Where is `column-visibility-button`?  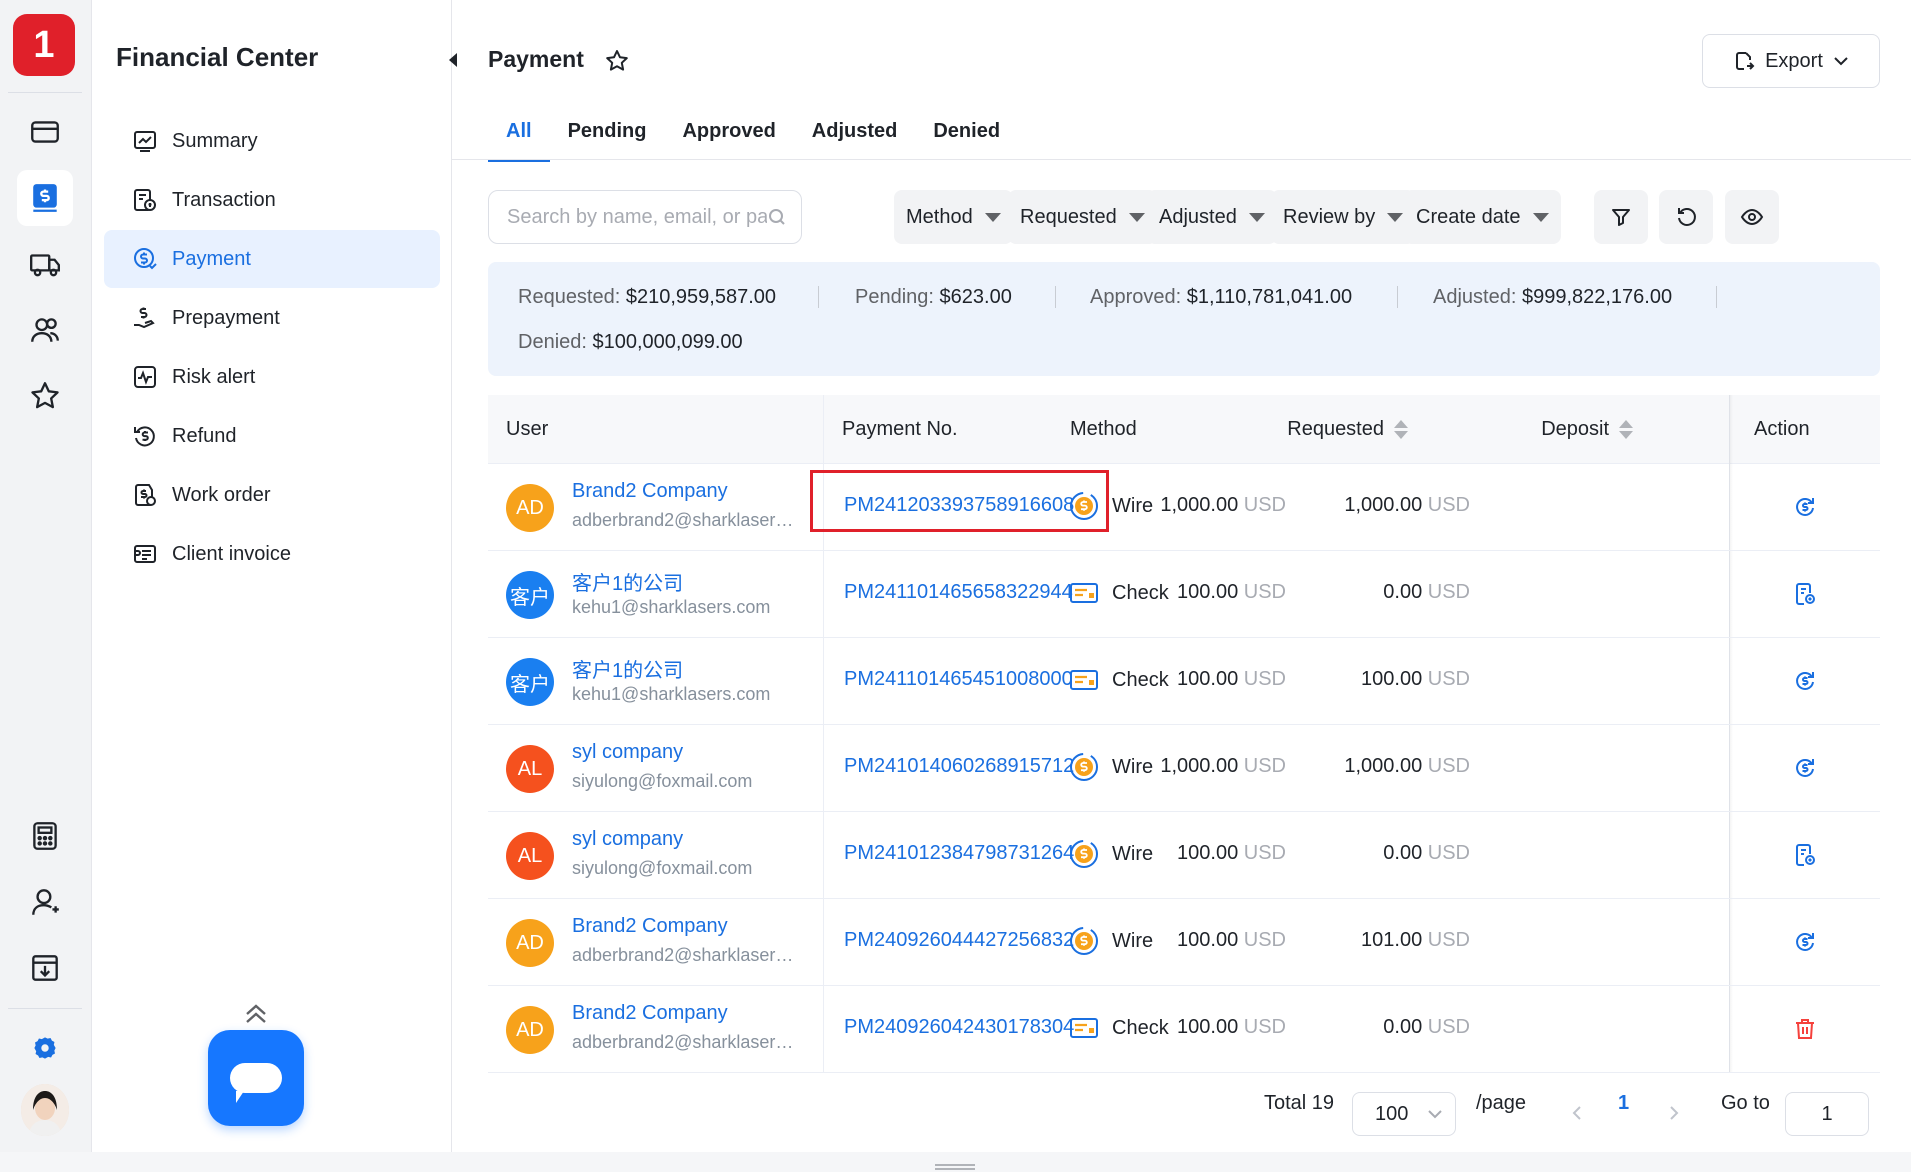
column-visibility-button is located at coordinates (1752, 217).